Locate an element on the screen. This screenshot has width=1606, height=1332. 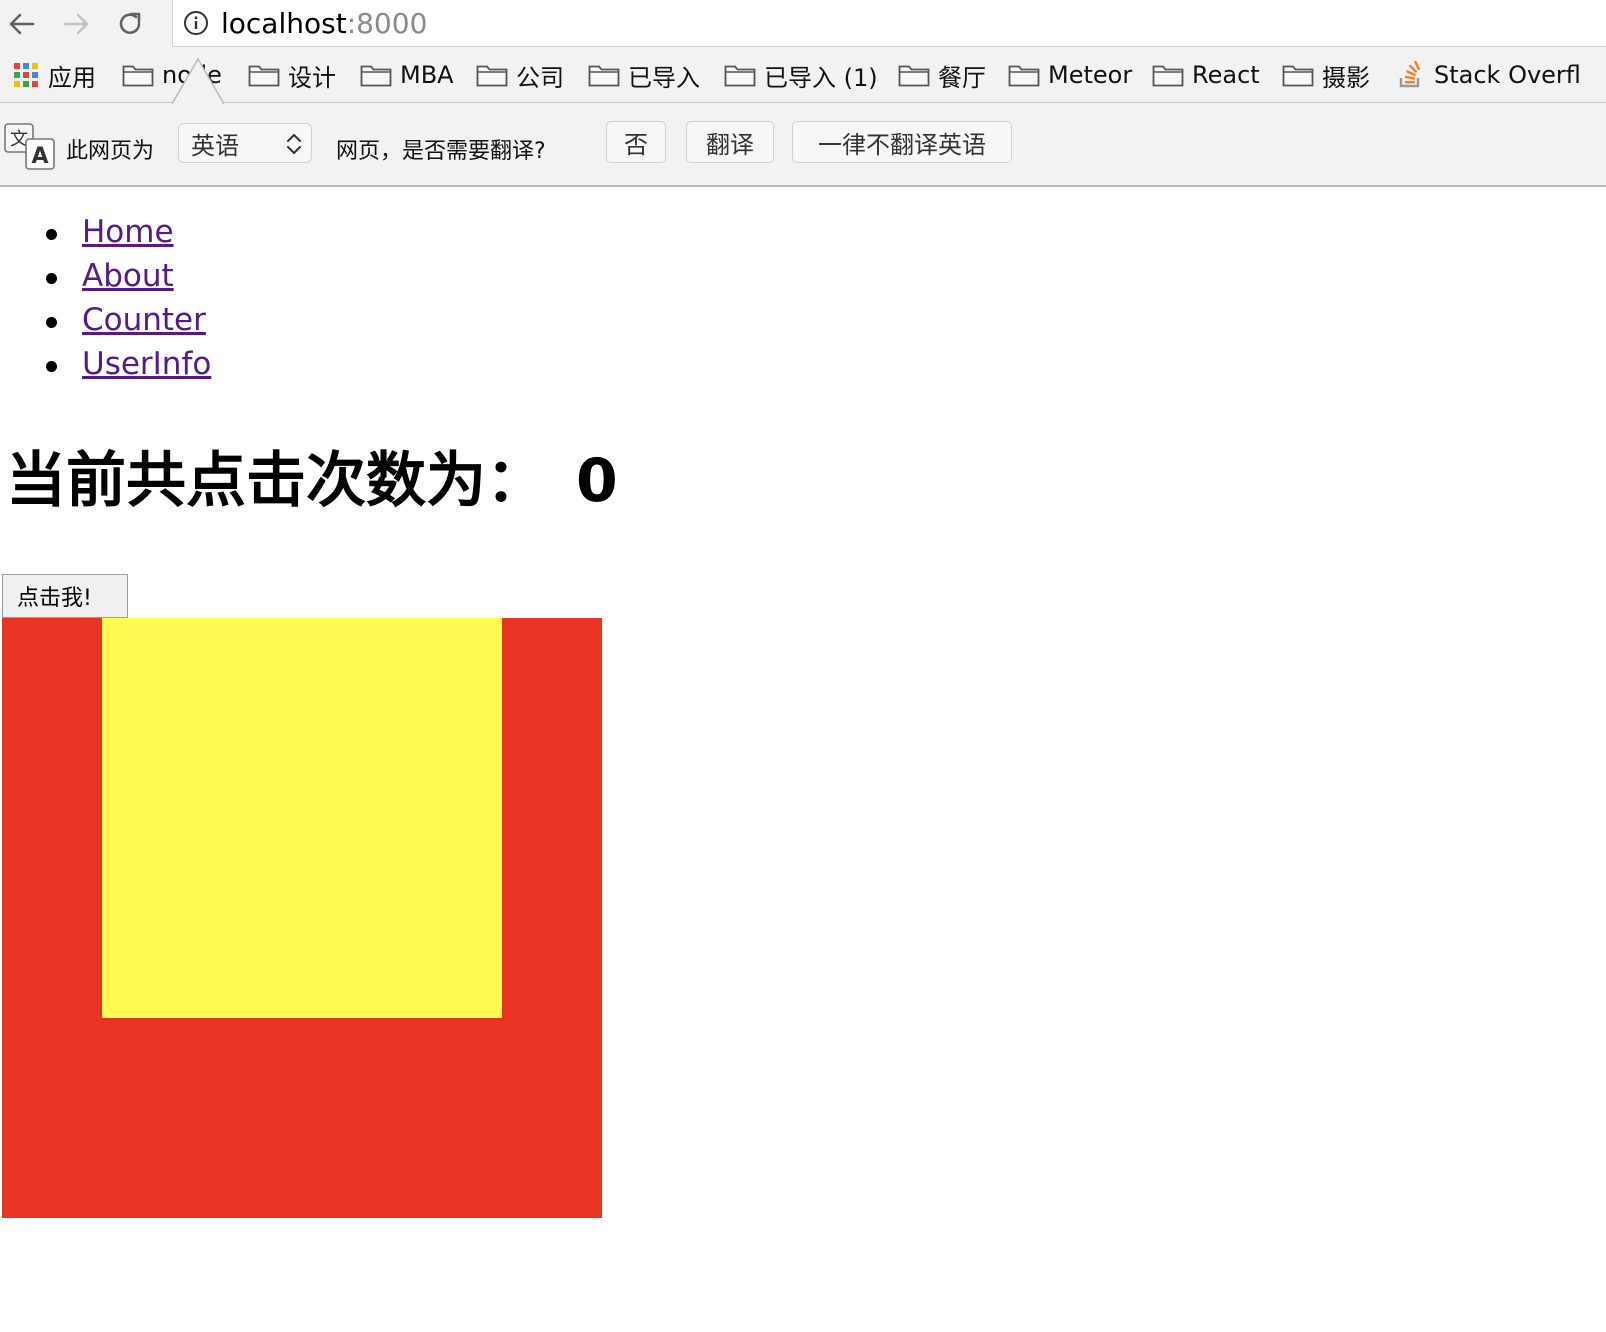
browser-toolbar: localhost:8000 is located at coordinates (803, 24).